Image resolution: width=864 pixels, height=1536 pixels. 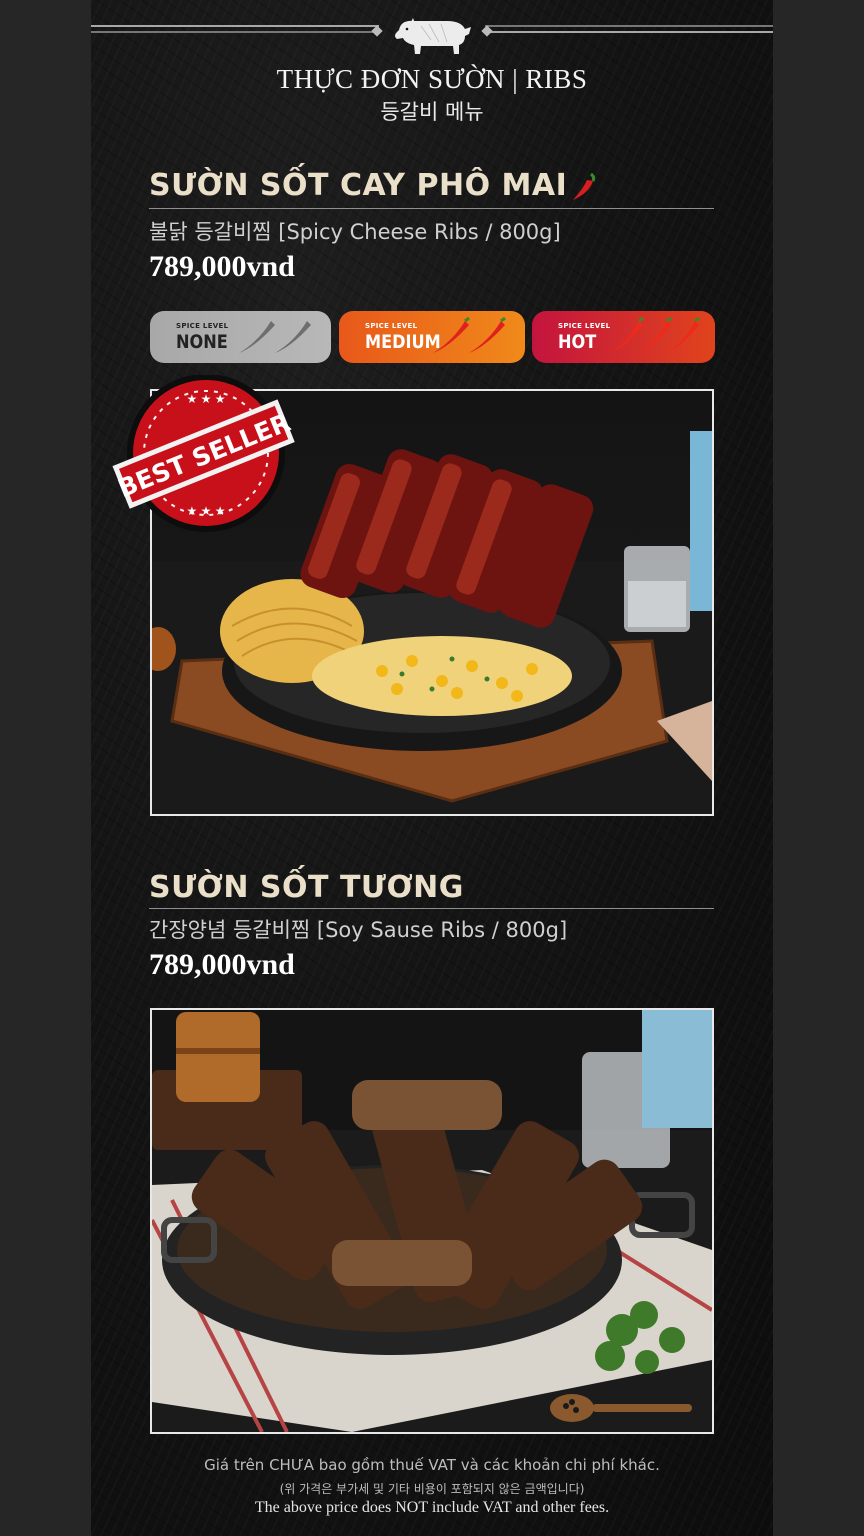 What do you see at coordinates (374, 185) in the screenshot?
I see `item-title-spicy-cheese: SƯỜN SỐT CAY PHÔ MAI` at bounding box center [374, 185].